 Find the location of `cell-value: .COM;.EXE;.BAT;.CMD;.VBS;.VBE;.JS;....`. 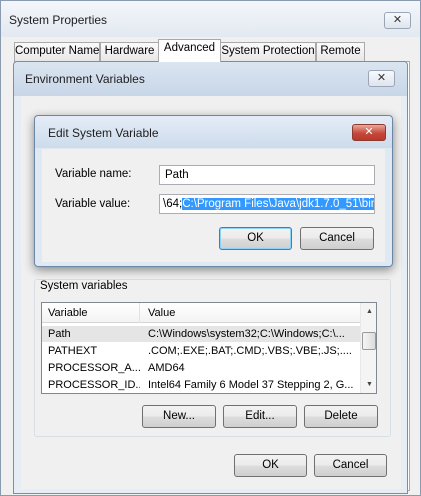

cell-value: .COM;.EXE;.BAT;.CMD;.VBS;.VBE;.JS;.... is located at coordinates (250, 351).